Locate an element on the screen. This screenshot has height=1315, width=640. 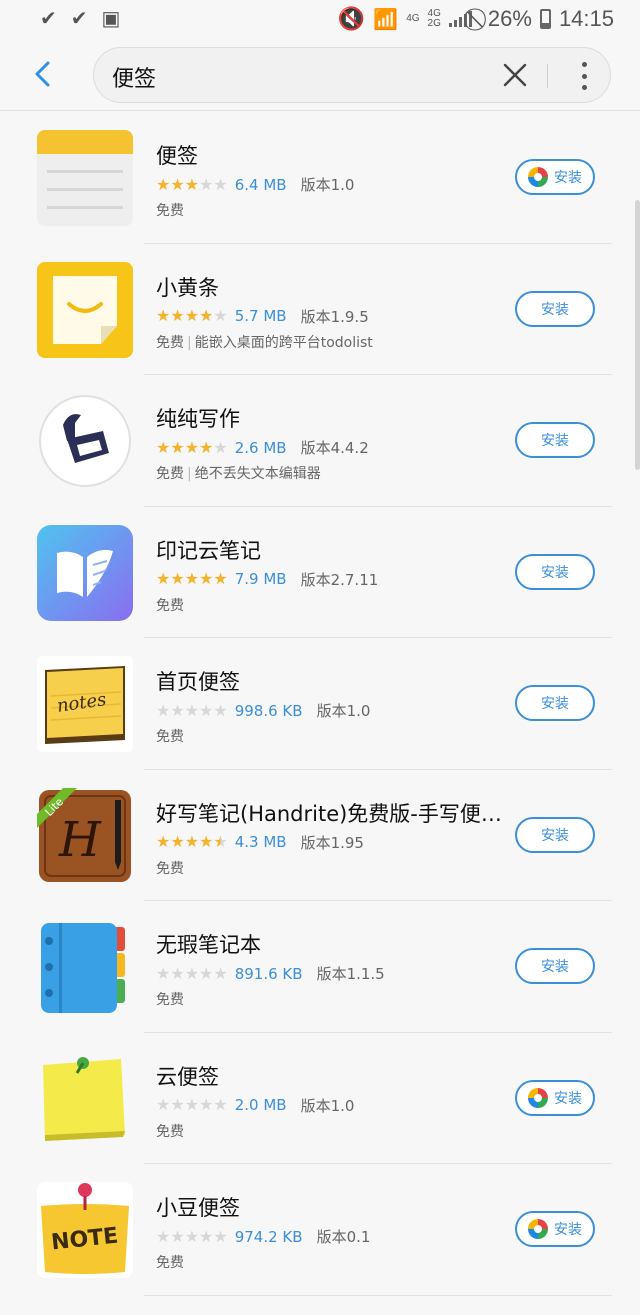
app-size: 974.2 KB is located at coordinates (268, 1236).